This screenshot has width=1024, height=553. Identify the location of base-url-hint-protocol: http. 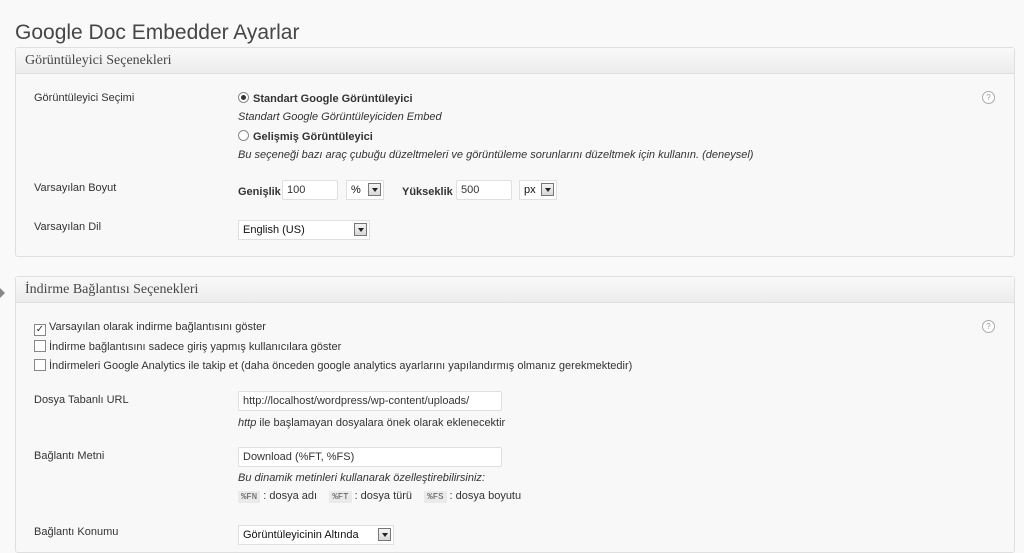
(247, 423).